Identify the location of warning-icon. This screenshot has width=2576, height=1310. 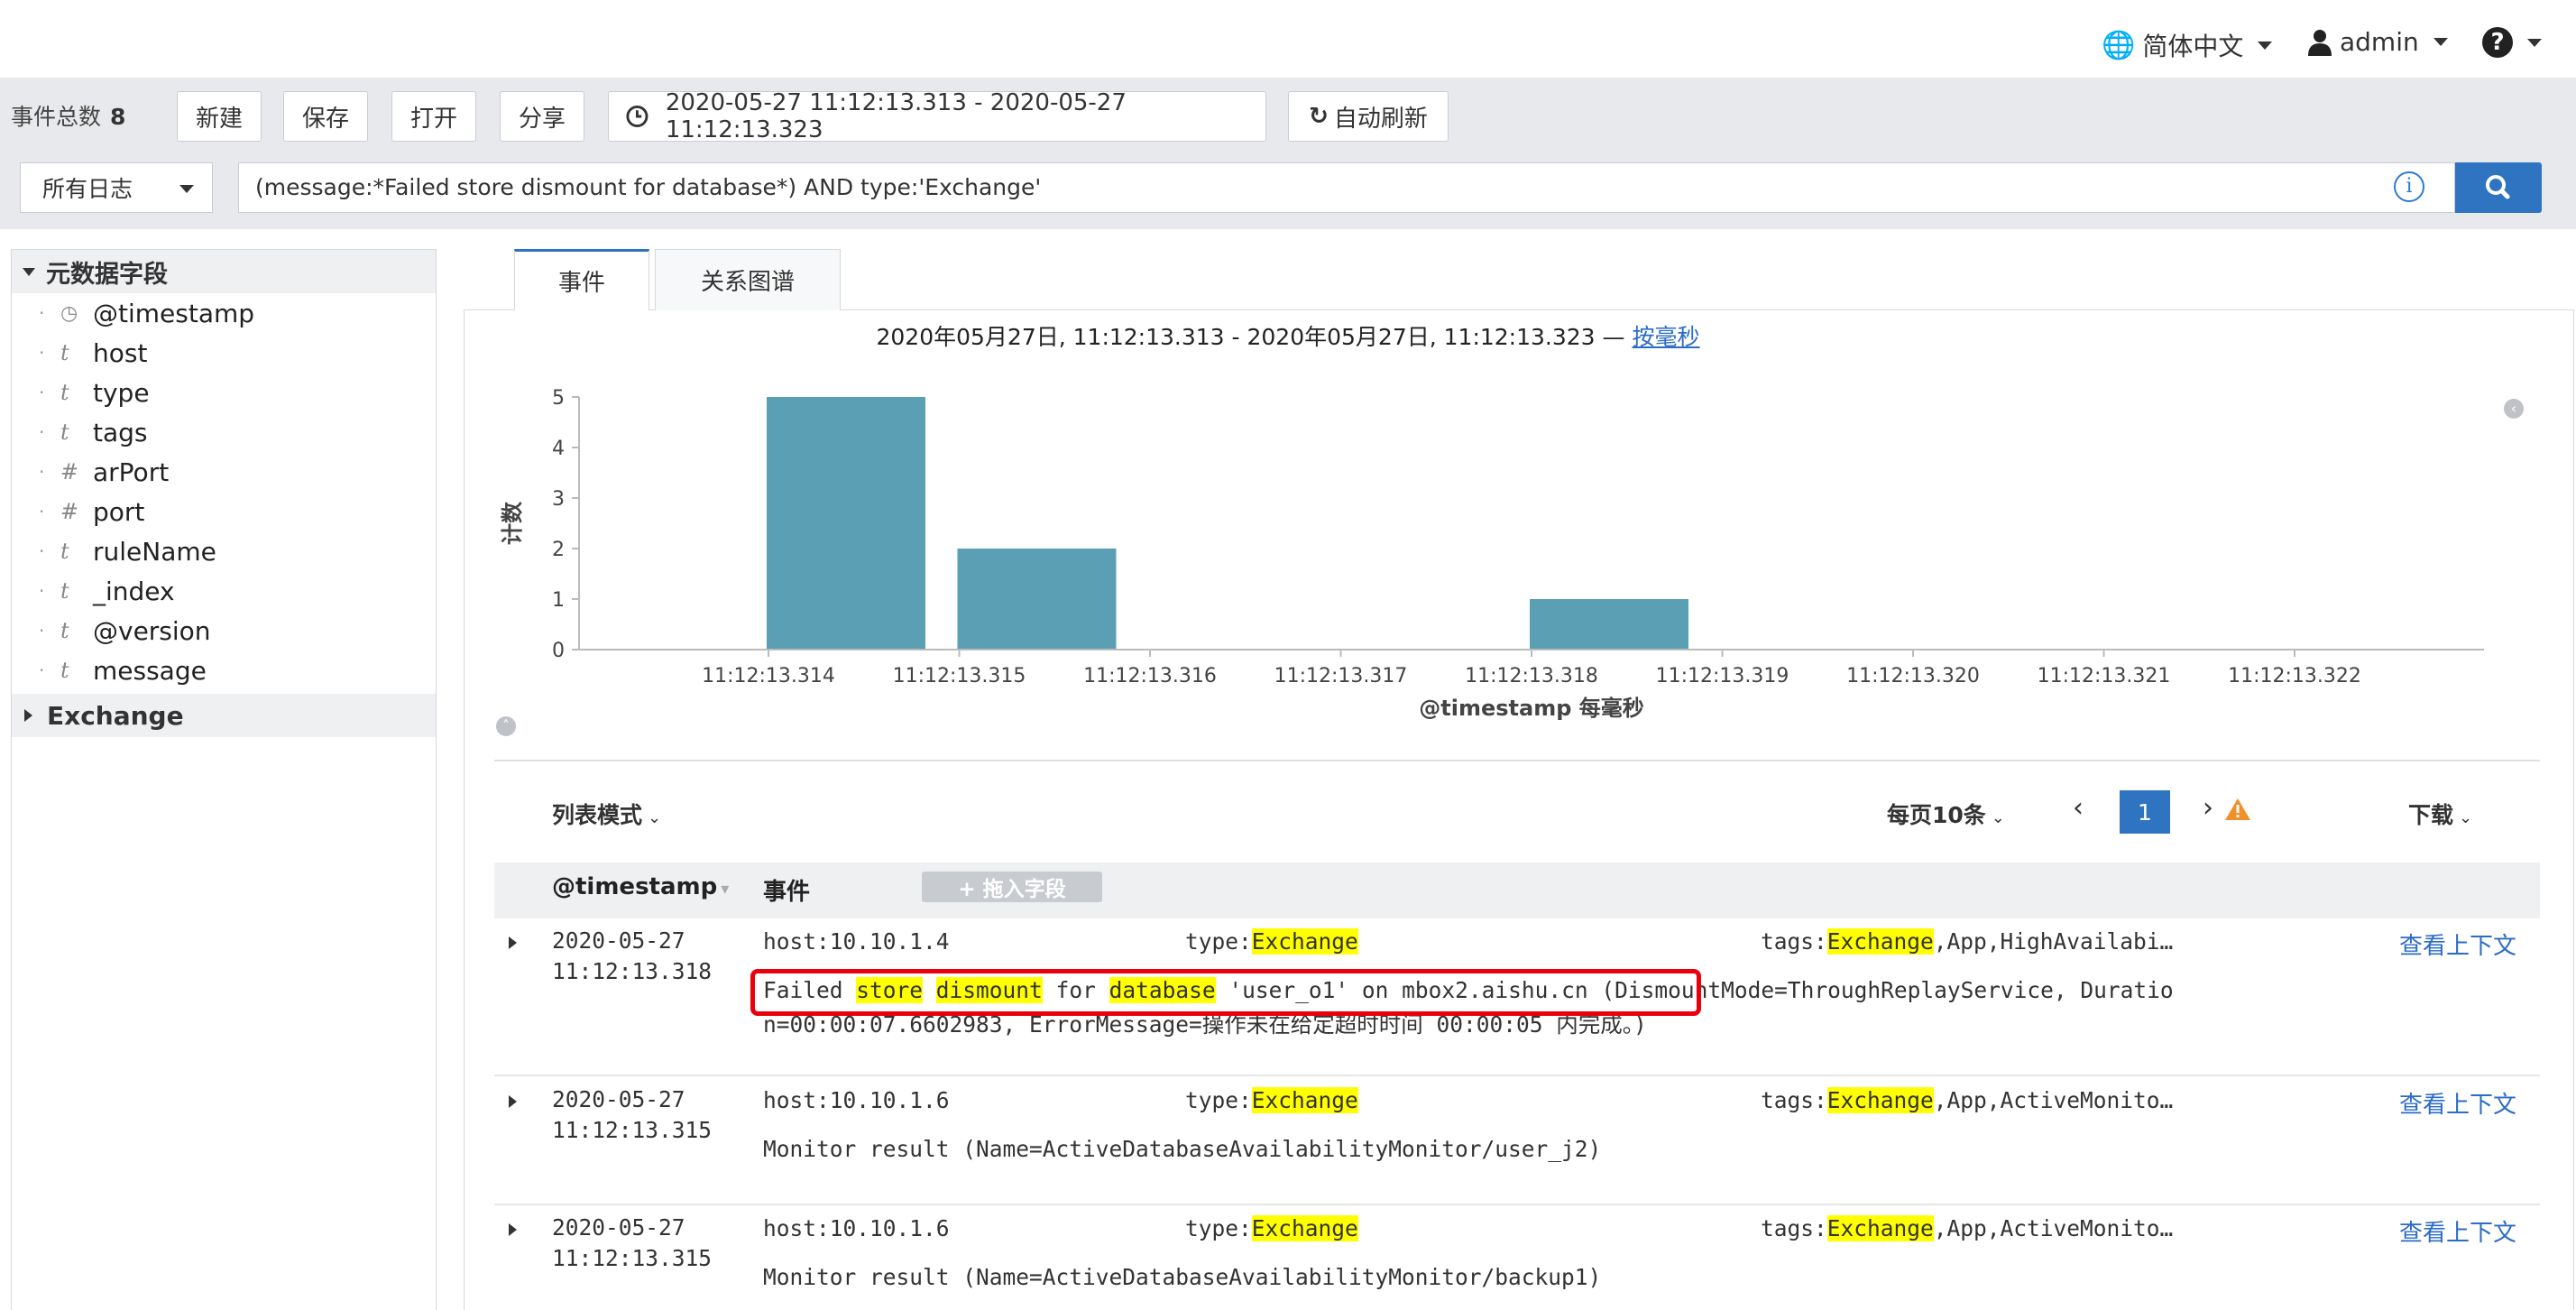
(2237, 809).